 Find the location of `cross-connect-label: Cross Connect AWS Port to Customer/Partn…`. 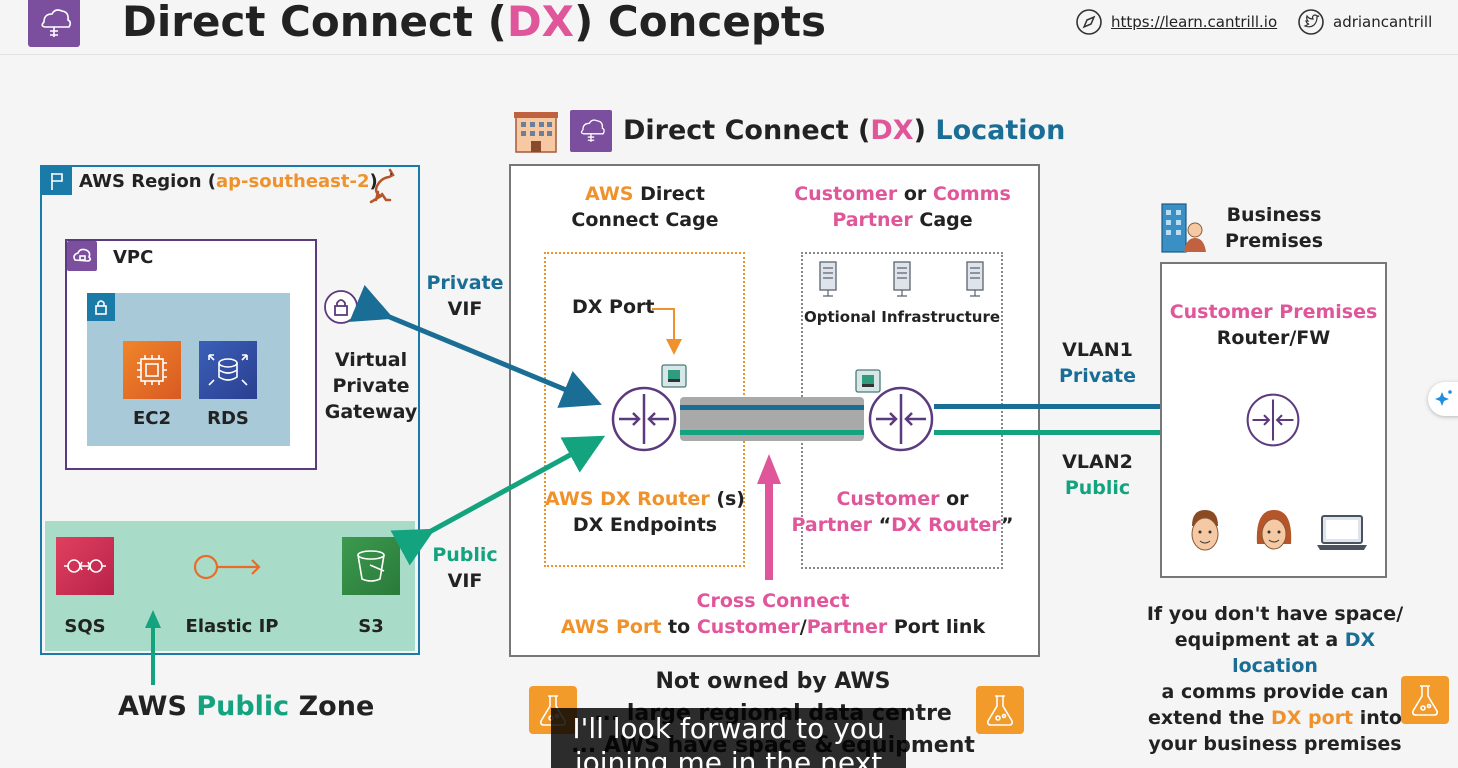

cross-connect-label: Cross Connect AWS Port to Customer/Partn… is located at coordinates (773, 614).